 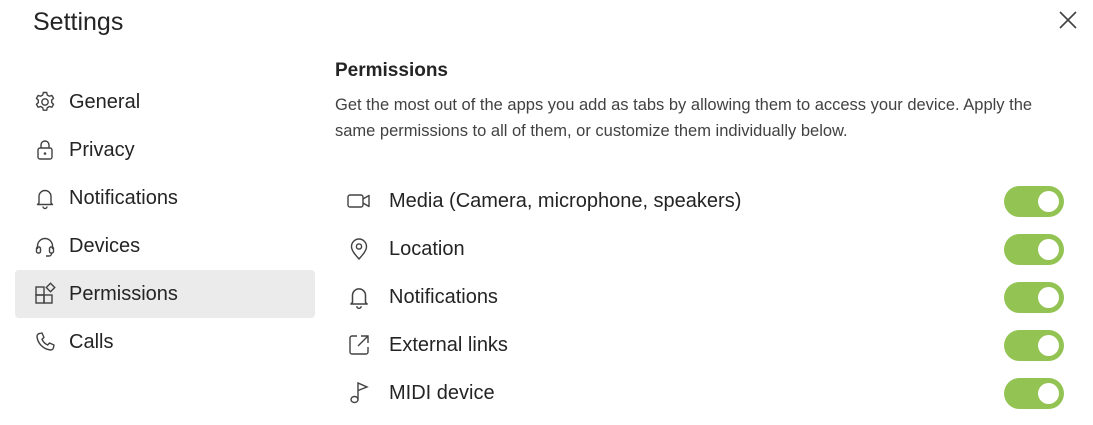 I want to click on permission-row-midi: MIDI device, so click(x=705, y=393).